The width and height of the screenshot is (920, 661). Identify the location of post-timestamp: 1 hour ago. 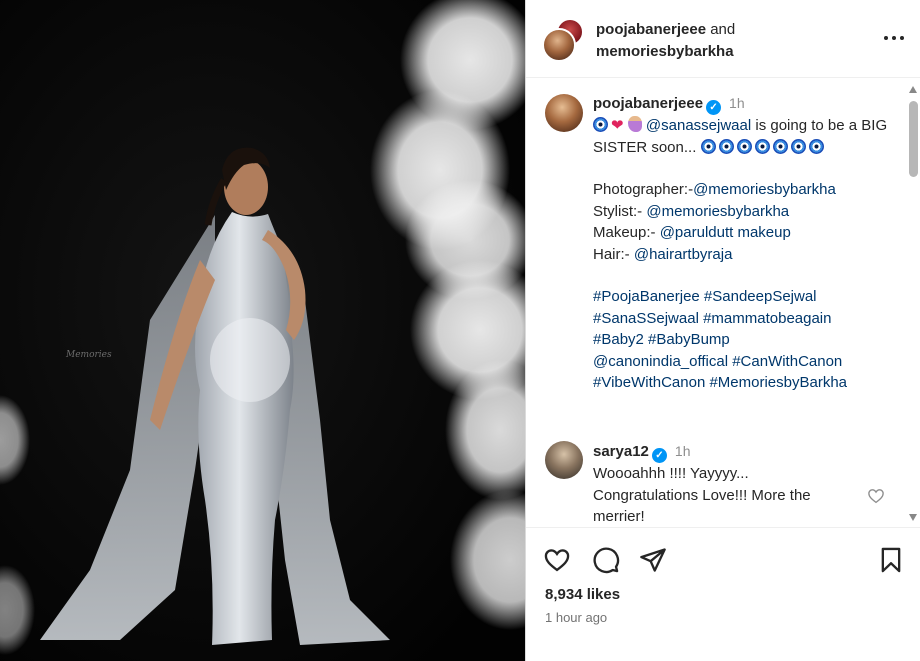
(576, 617).